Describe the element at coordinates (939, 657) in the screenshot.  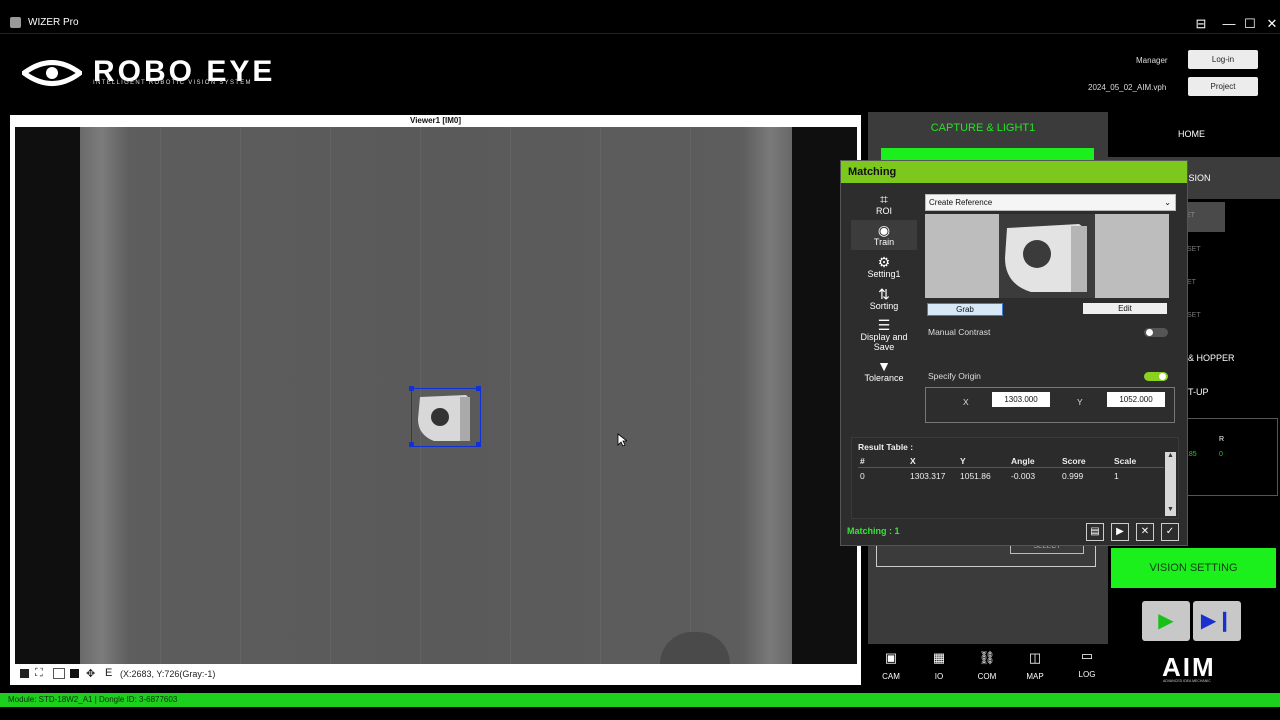
I see `io-icon: ▦` at that location.